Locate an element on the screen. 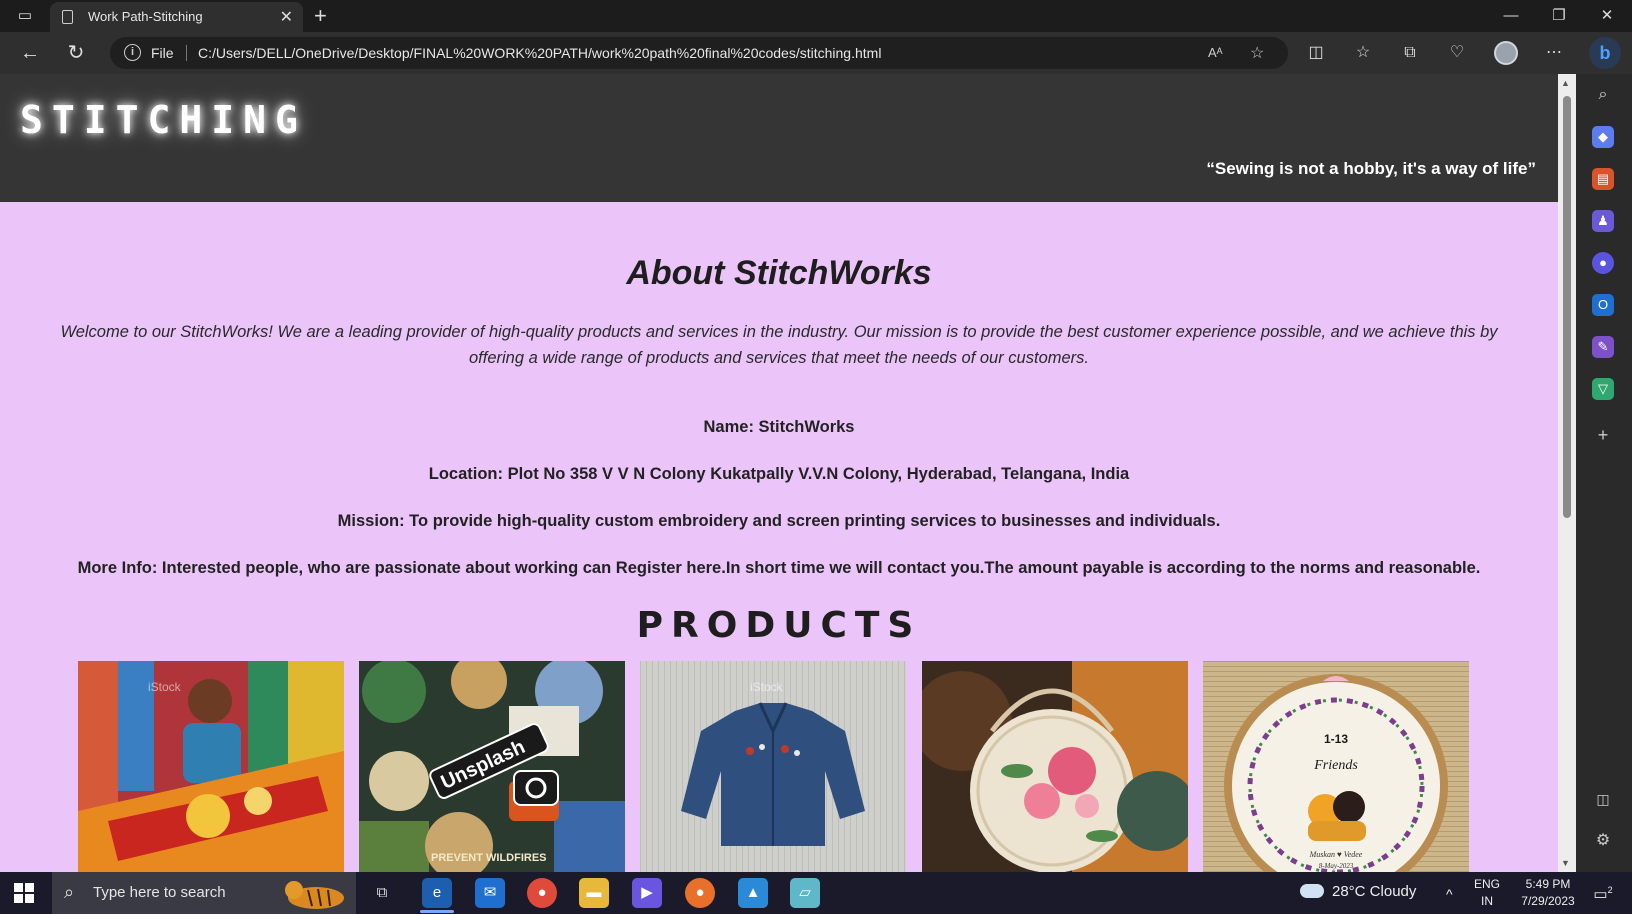 This screenshot has width=1632, height=914. clock: 5:49 PM 7/29/2023 is located at coordinates (1548, 893).